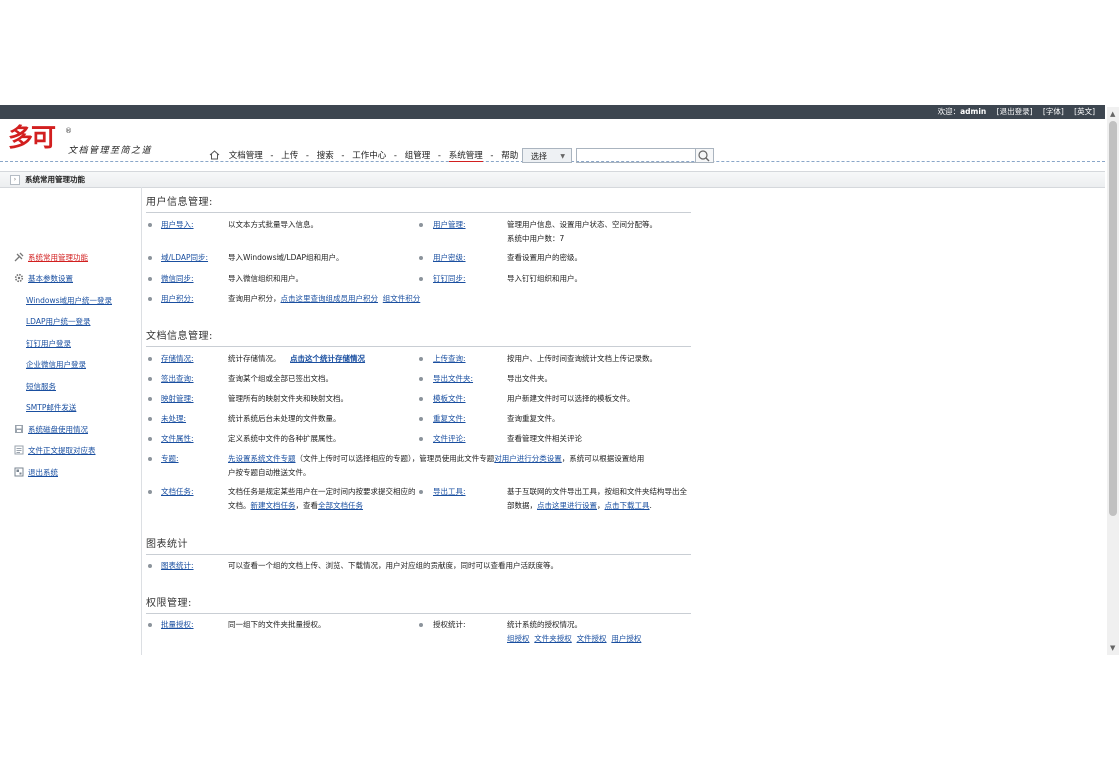 This screenshot has height=760, width=1120. I want to click on sidebar-item-text-extract: 文件正文提取对应表, so click(55, 450).